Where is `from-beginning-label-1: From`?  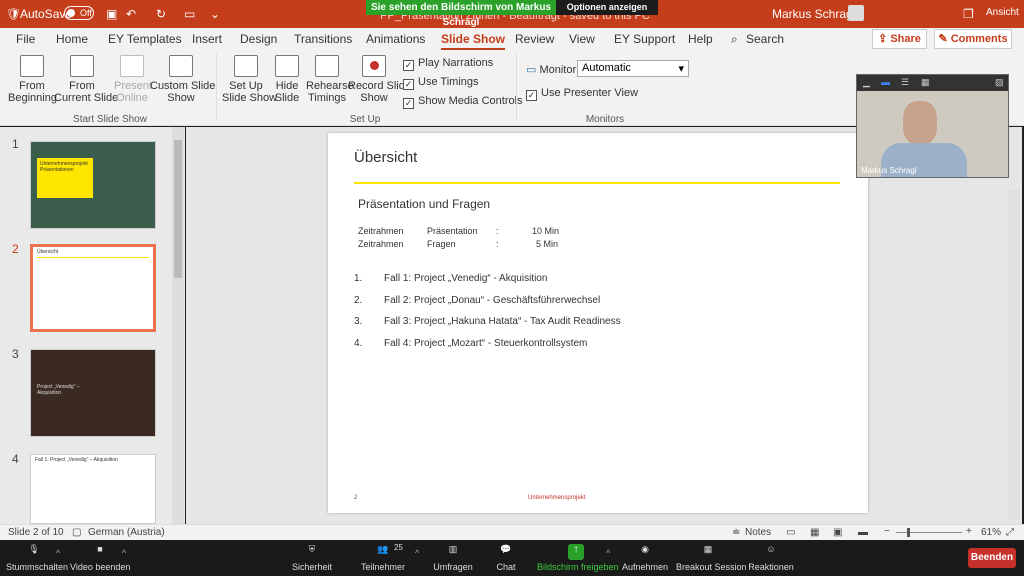
from-beginning-label-1: From is located at coordinates (32, 86).